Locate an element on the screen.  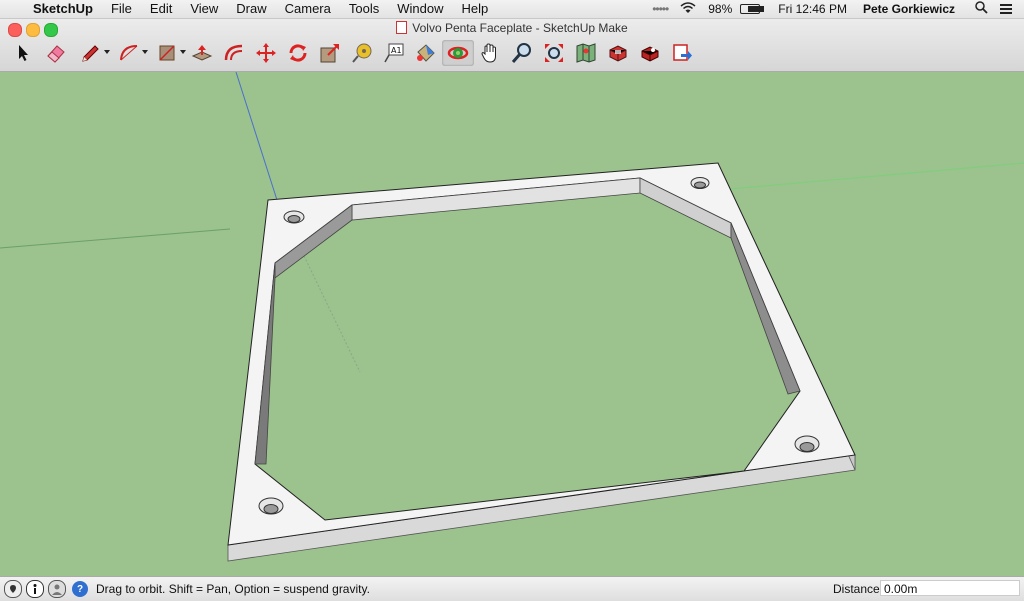
orbit-icon is located at coordinates (458, 53).